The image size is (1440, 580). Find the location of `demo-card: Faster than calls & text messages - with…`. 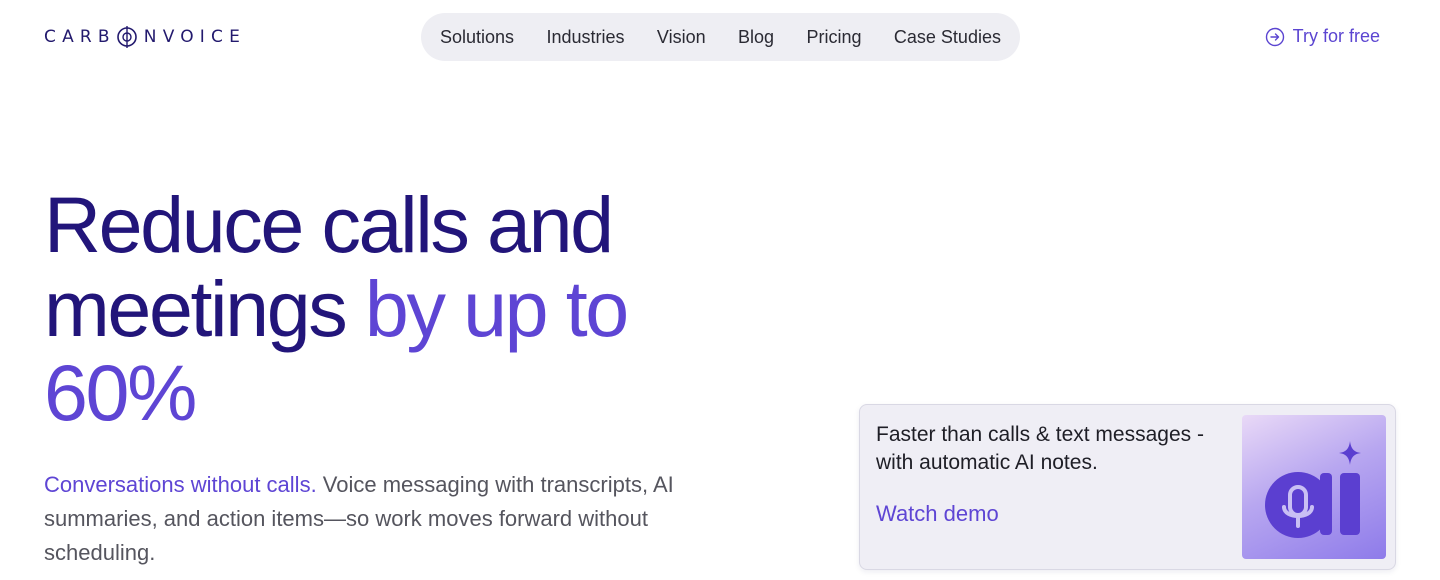

demo-card: Faster than calls & text messages - with… is located at coordinates (1127, 487).